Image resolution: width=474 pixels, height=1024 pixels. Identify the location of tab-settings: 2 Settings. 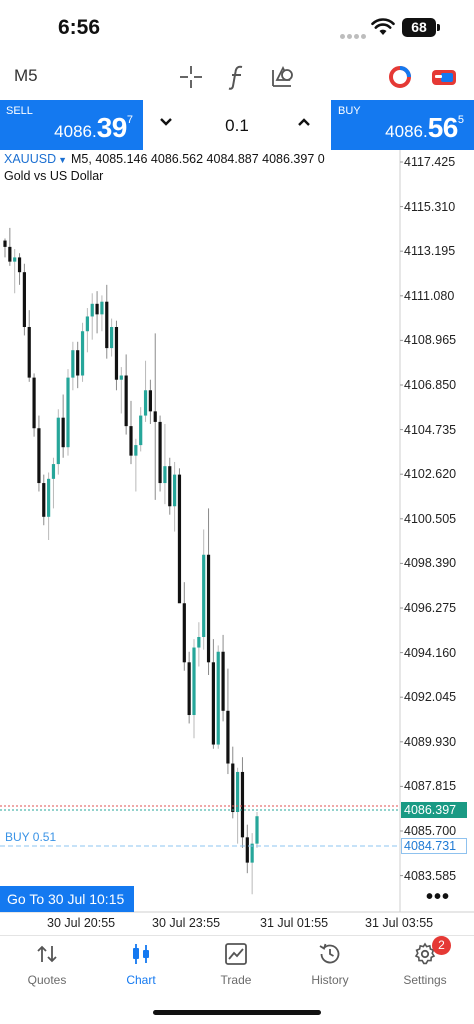
(425, 966).